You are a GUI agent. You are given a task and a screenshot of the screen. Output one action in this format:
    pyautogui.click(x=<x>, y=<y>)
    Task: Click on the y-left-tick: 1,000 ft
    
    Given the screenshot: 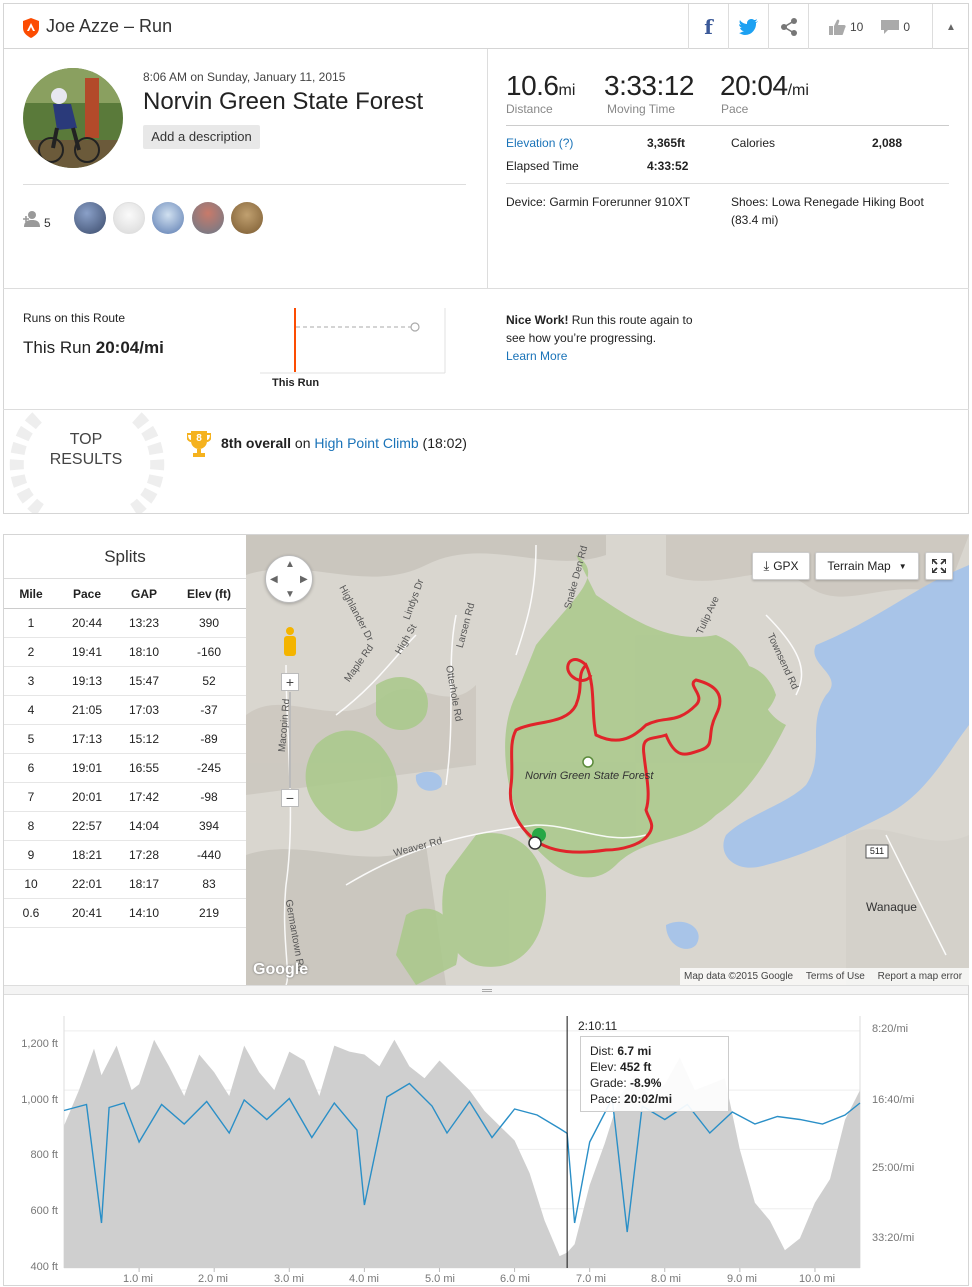 What is the action you would take?
    pyautogui.click(x=39, y=1100)
    